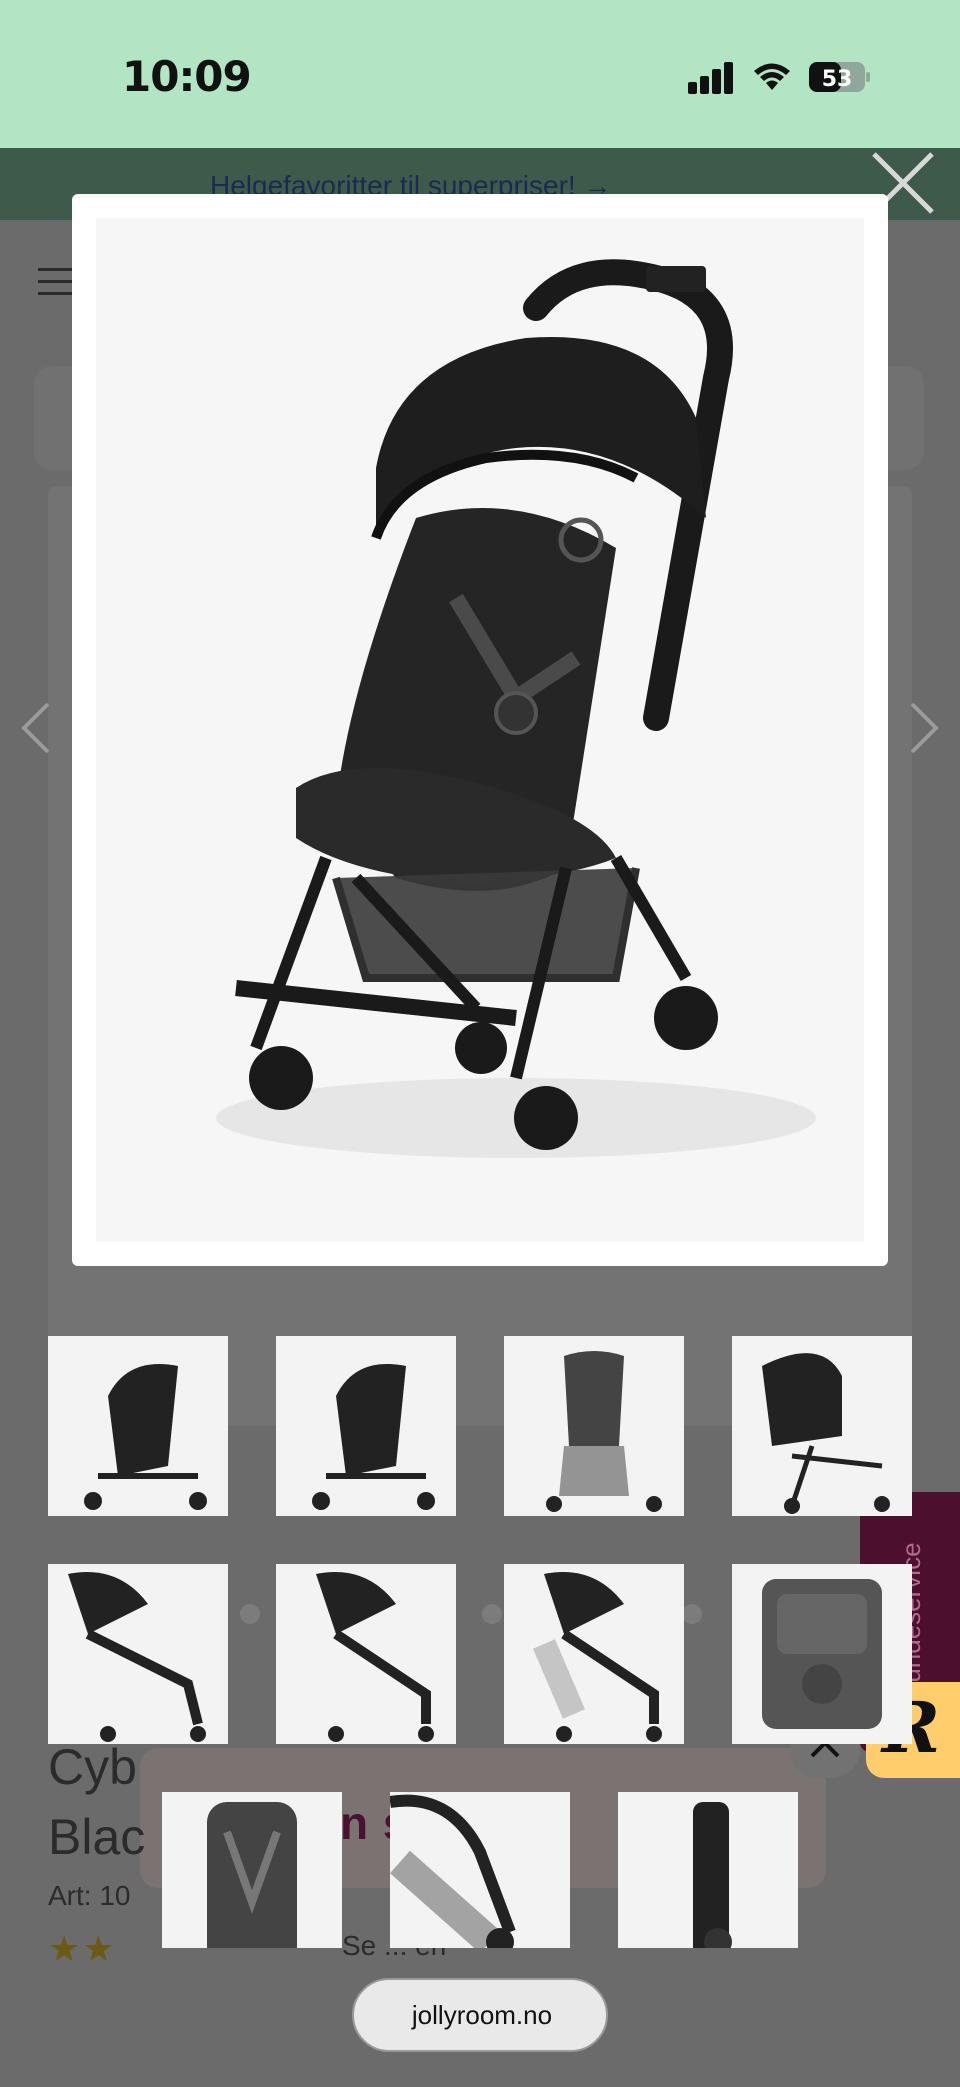 The width and height of the screenshot is (960, 2087). What do you see at coordinates (924, 728) in the screenshot?
I see `chevron-right-icon` at bounding box center [924, 728].